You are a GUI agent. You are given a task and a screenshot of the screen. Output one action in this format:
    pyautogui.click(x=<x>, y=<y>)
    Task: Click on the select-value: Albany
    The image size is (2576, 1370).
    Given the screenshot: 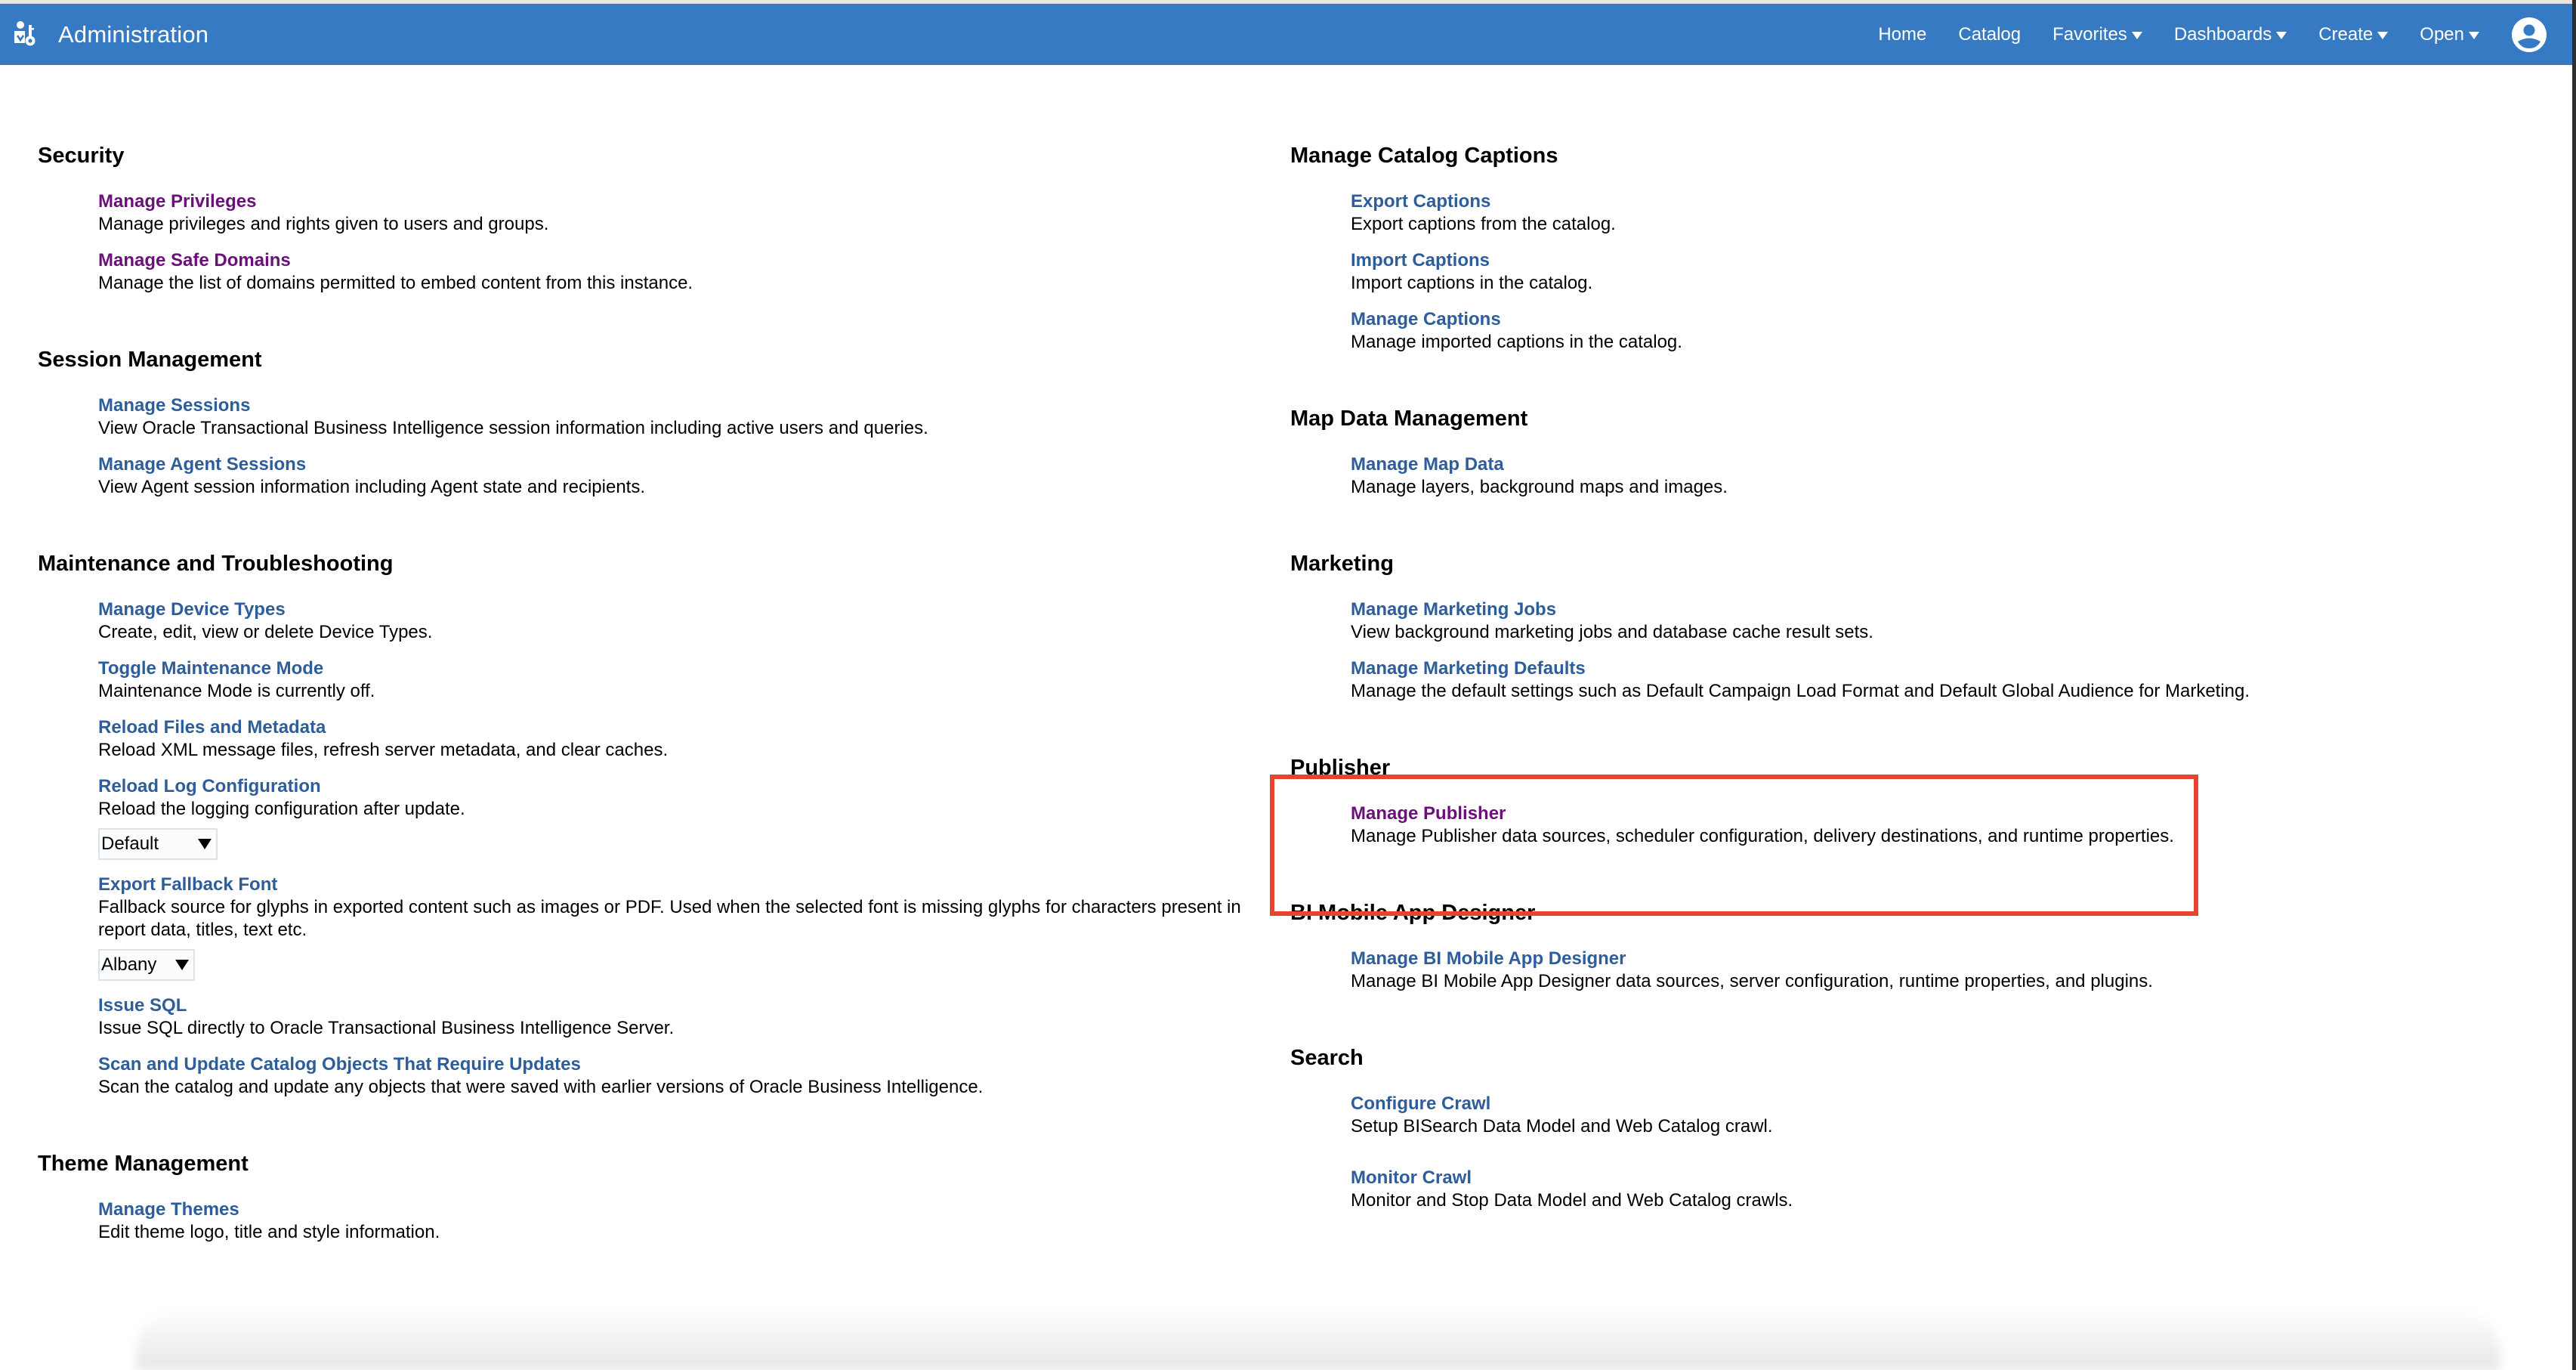 What is the action you would take?
    pyautogui.click(x=129, y=964)
    